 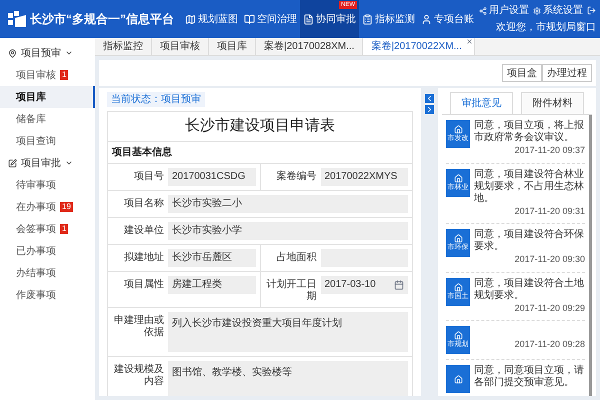 I want to click on nav-tab: 指标监测, so click(x=388, y=19).